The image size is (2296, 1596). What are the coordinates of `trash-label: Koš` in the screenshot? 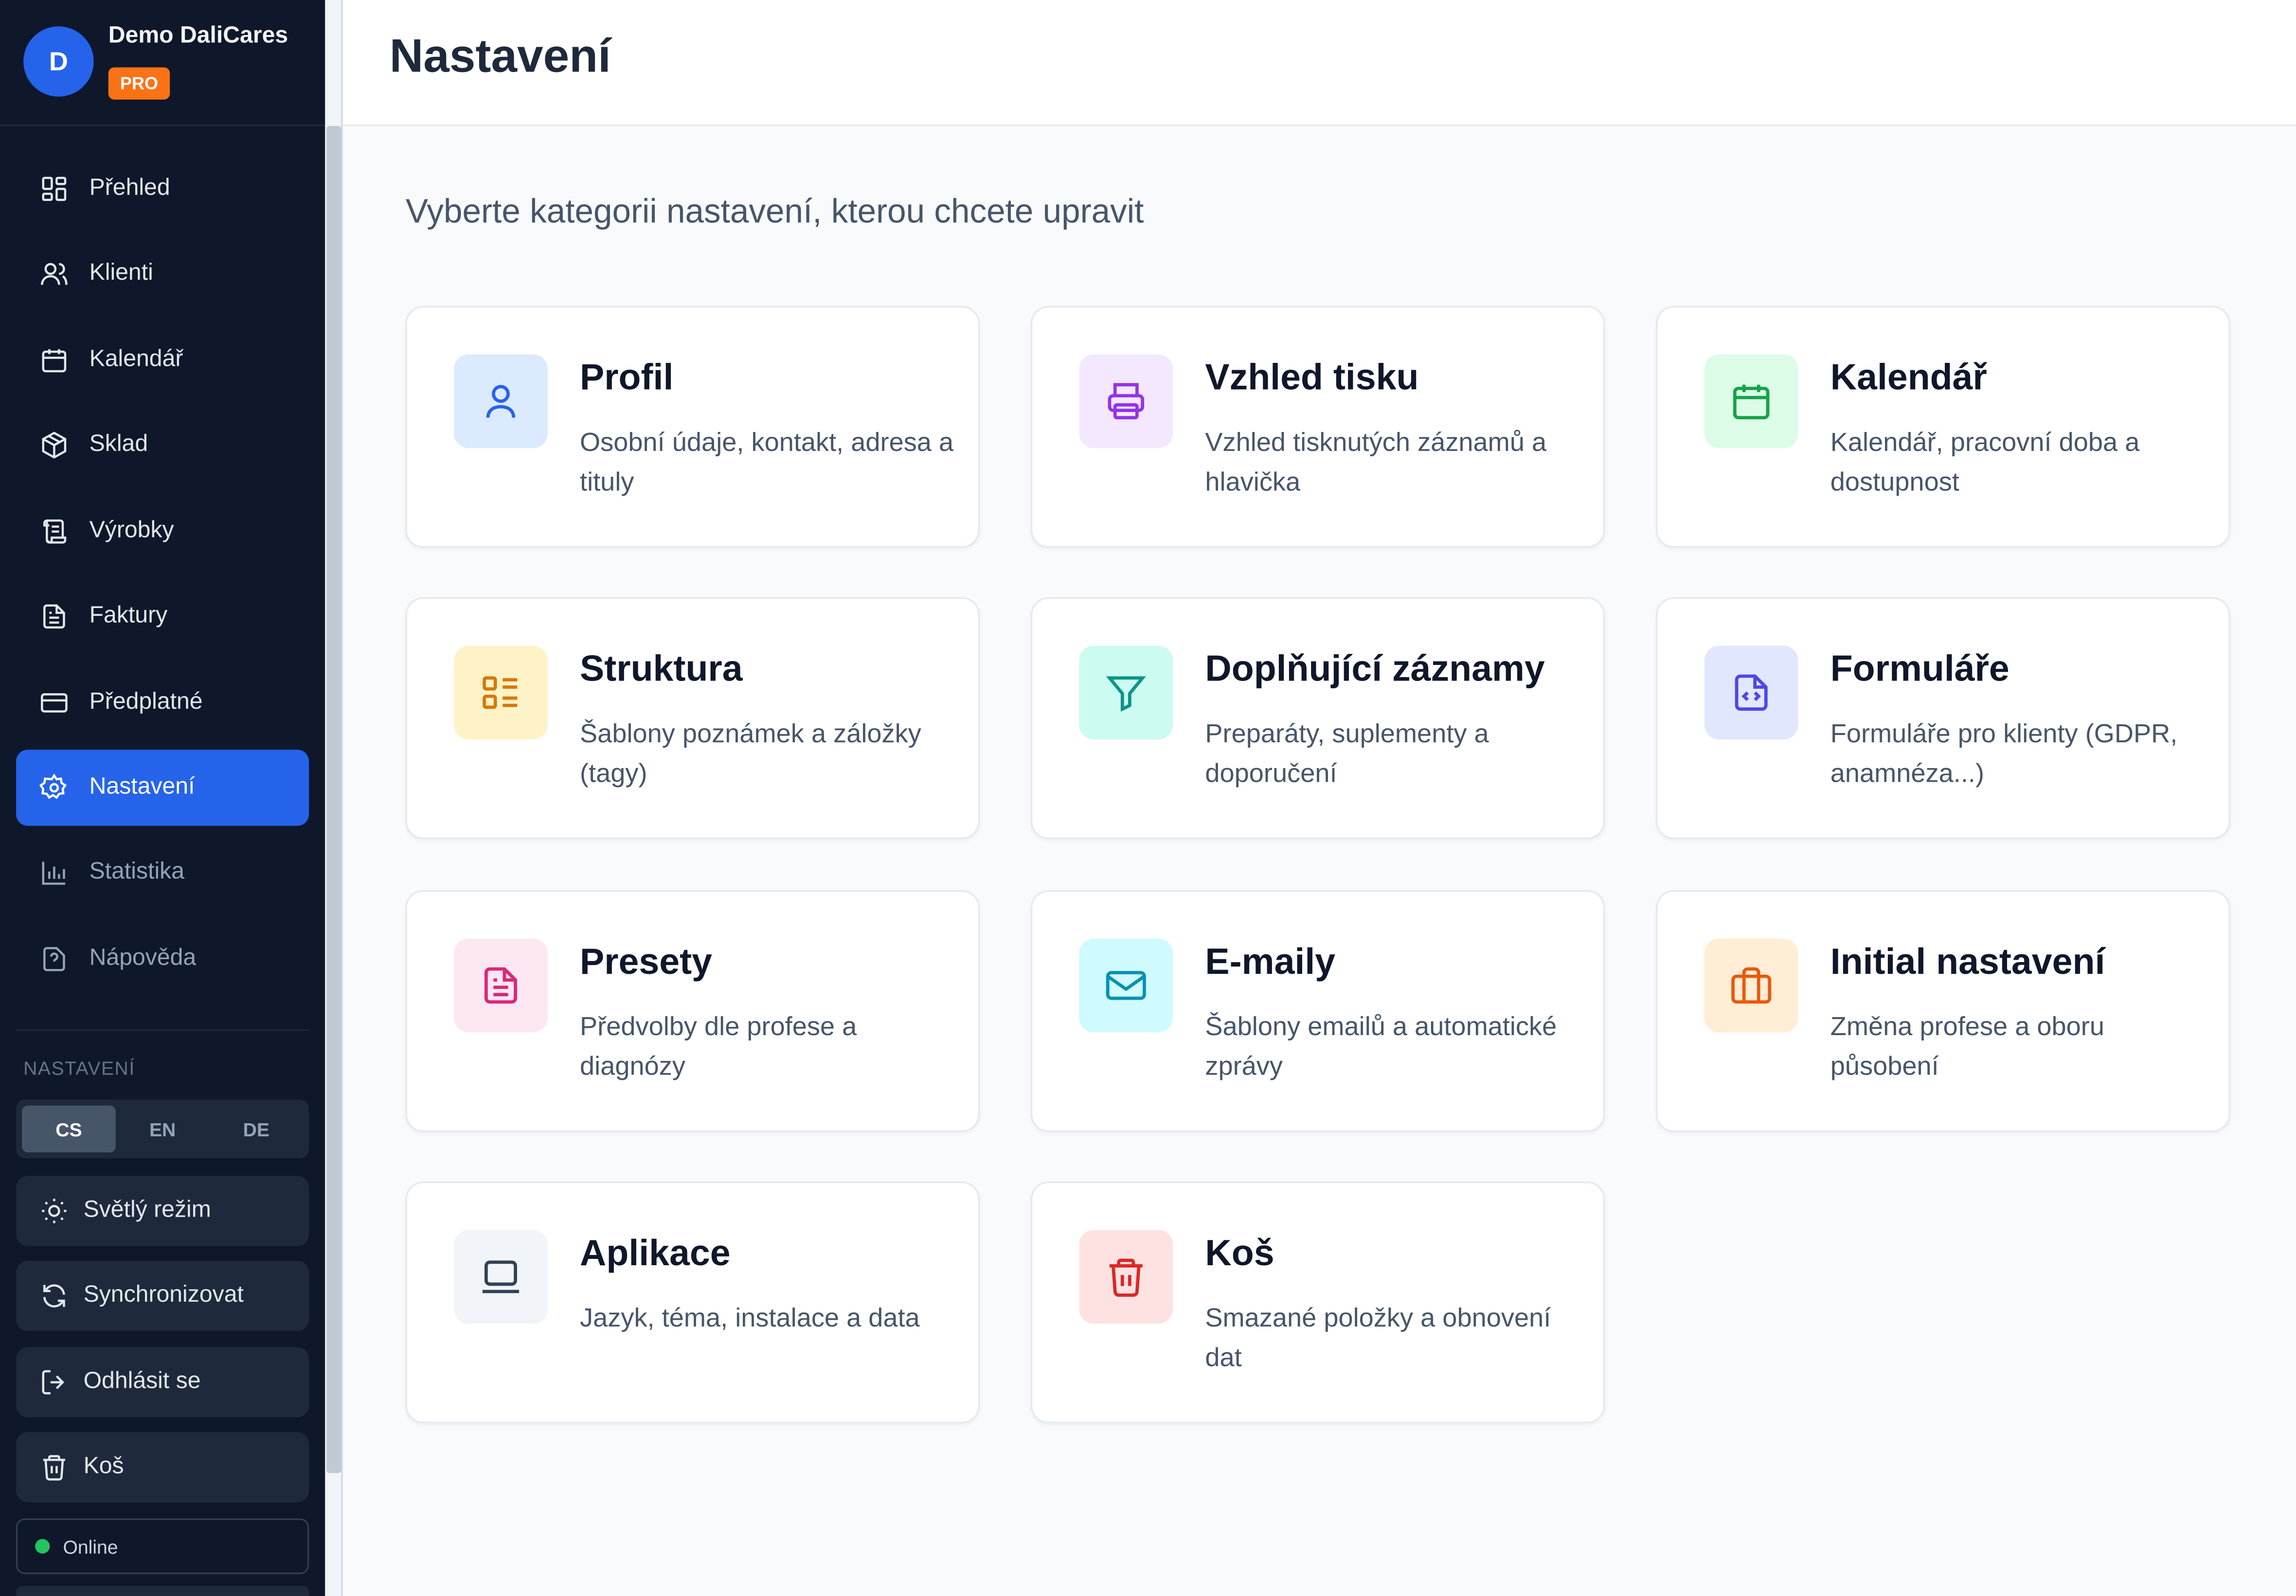 It's located at (103, 1466).